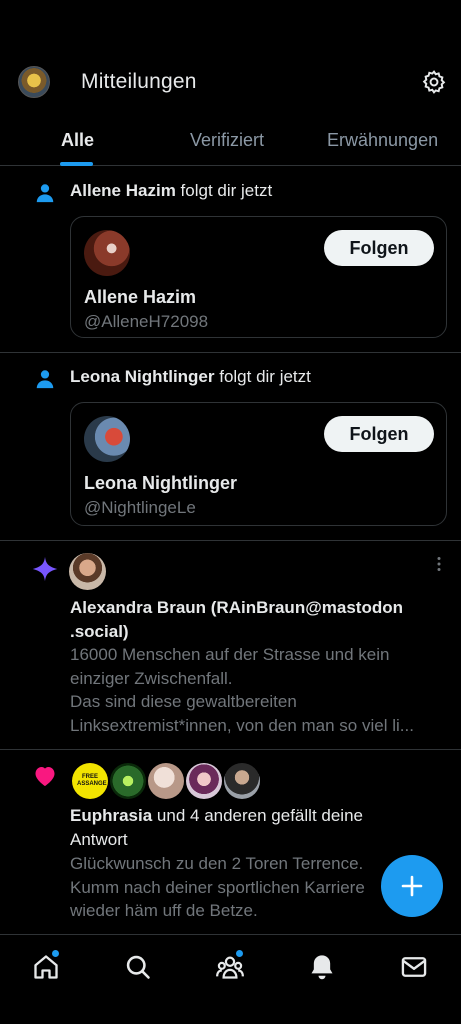 The height and width of the screenshot is (1024, 461). I want to click on tab-alle: Alle, so click(77, 140).